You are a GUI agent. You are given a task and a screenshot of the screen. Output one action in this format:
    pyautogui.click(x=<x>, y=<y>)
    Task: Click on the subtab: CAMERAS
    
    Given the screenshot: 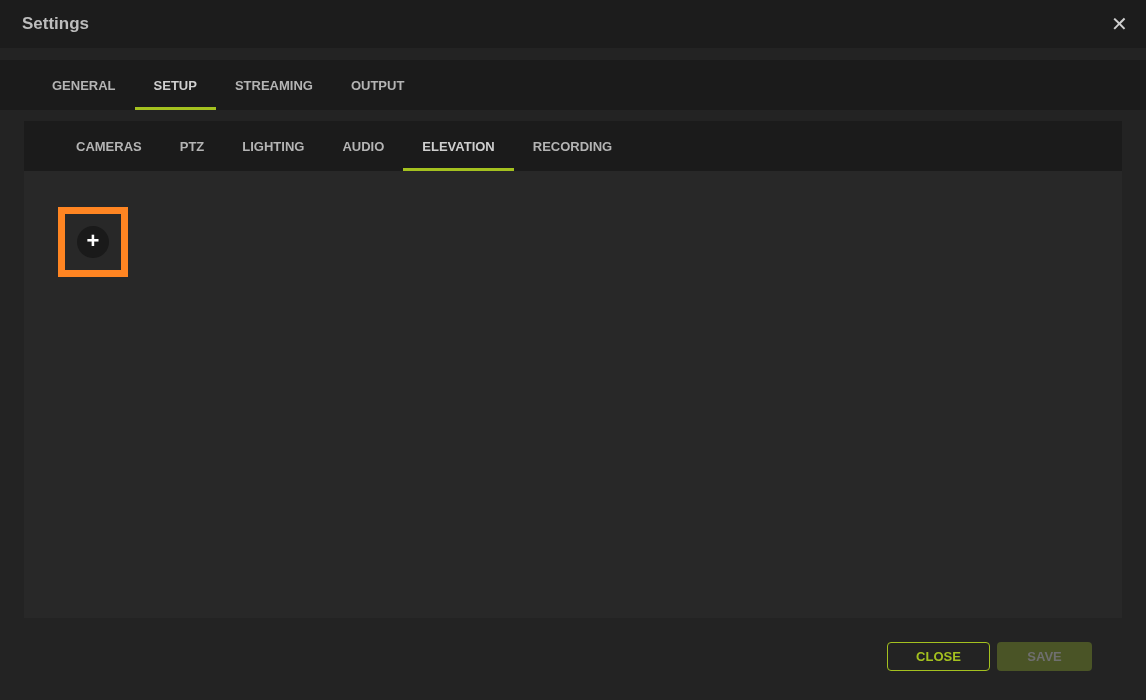 What is the action you would take?
    pyautogui.click(x=109, y=146)
    